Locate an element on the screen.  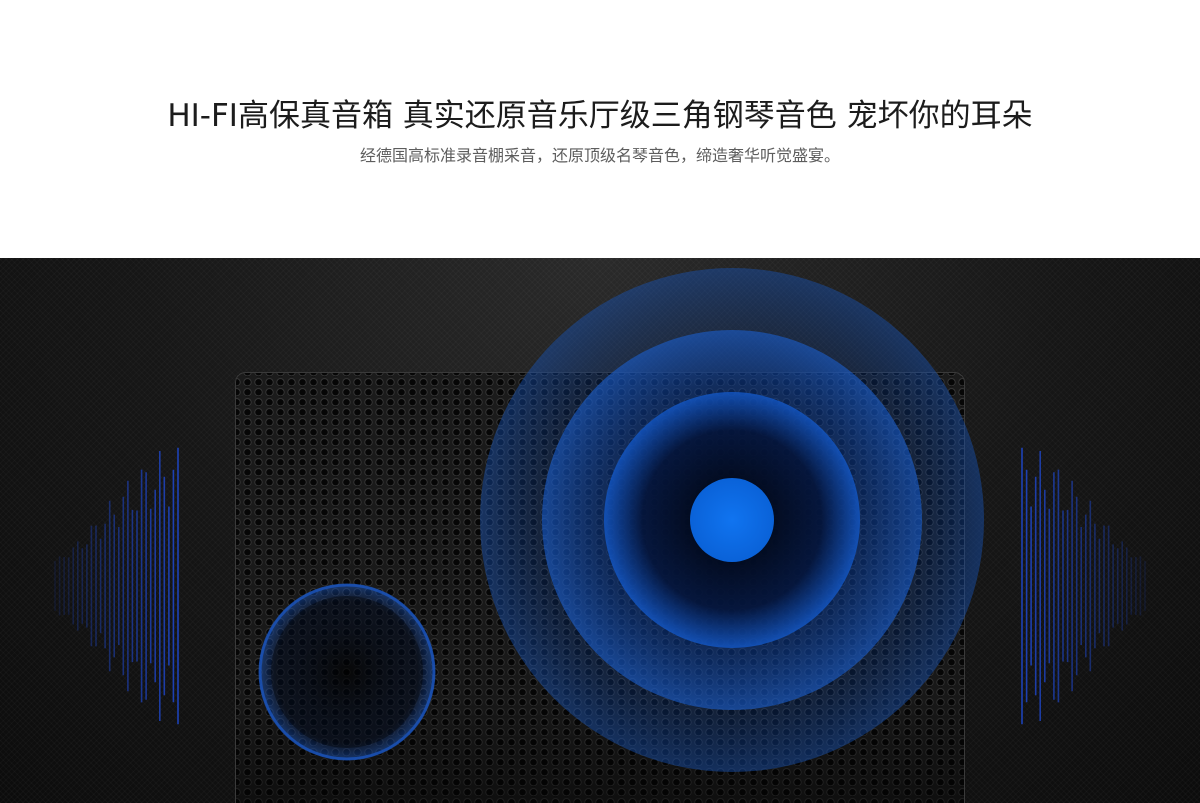
tweeter-core is located at coordinates (732, 520).